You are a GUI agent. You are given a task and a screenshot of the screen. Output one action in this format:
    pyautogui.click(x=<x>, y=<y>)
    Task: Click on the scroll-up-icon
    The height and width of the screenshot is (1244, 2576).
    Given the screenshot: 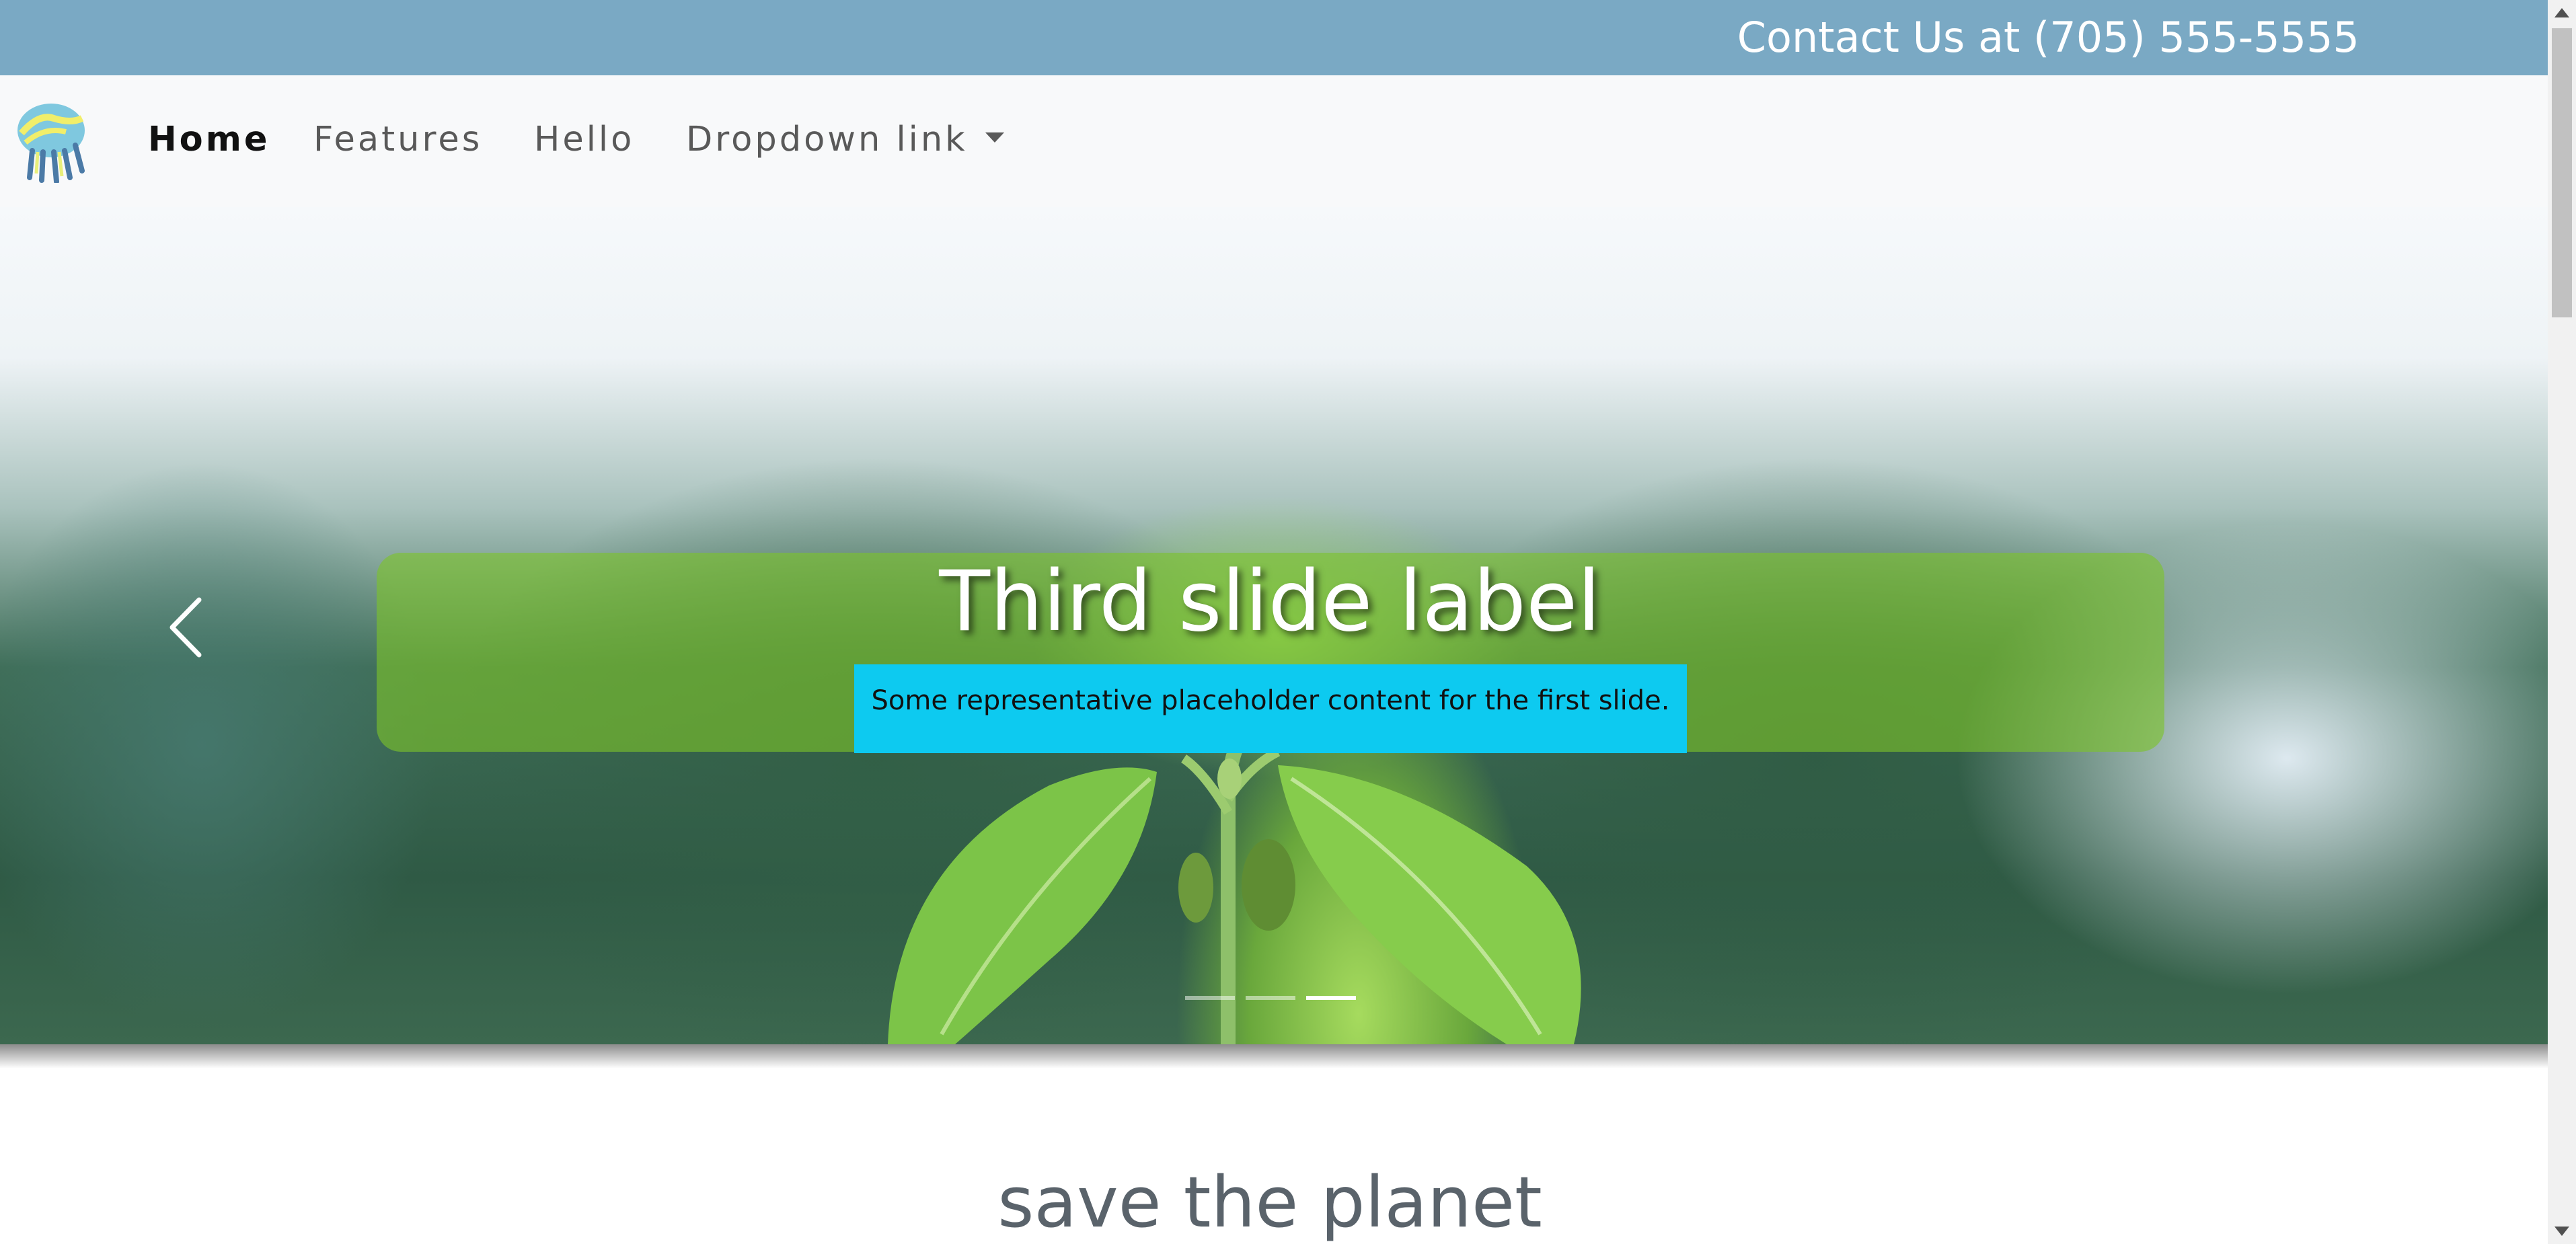 What is the action you would take?
    pyautogui.click(x=2561, y=12)
    